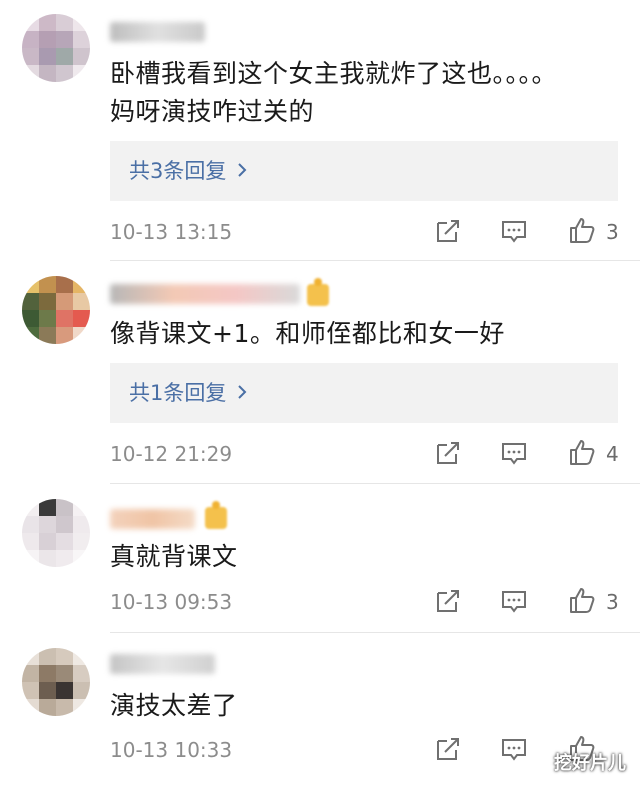 Image resolution: width=640 pixels, height=785 pixels. What do you see at coordinates (178, 393) in the screenshot?
I see `reply-count-label: 共1条回复` at bounding box center [178, 393].